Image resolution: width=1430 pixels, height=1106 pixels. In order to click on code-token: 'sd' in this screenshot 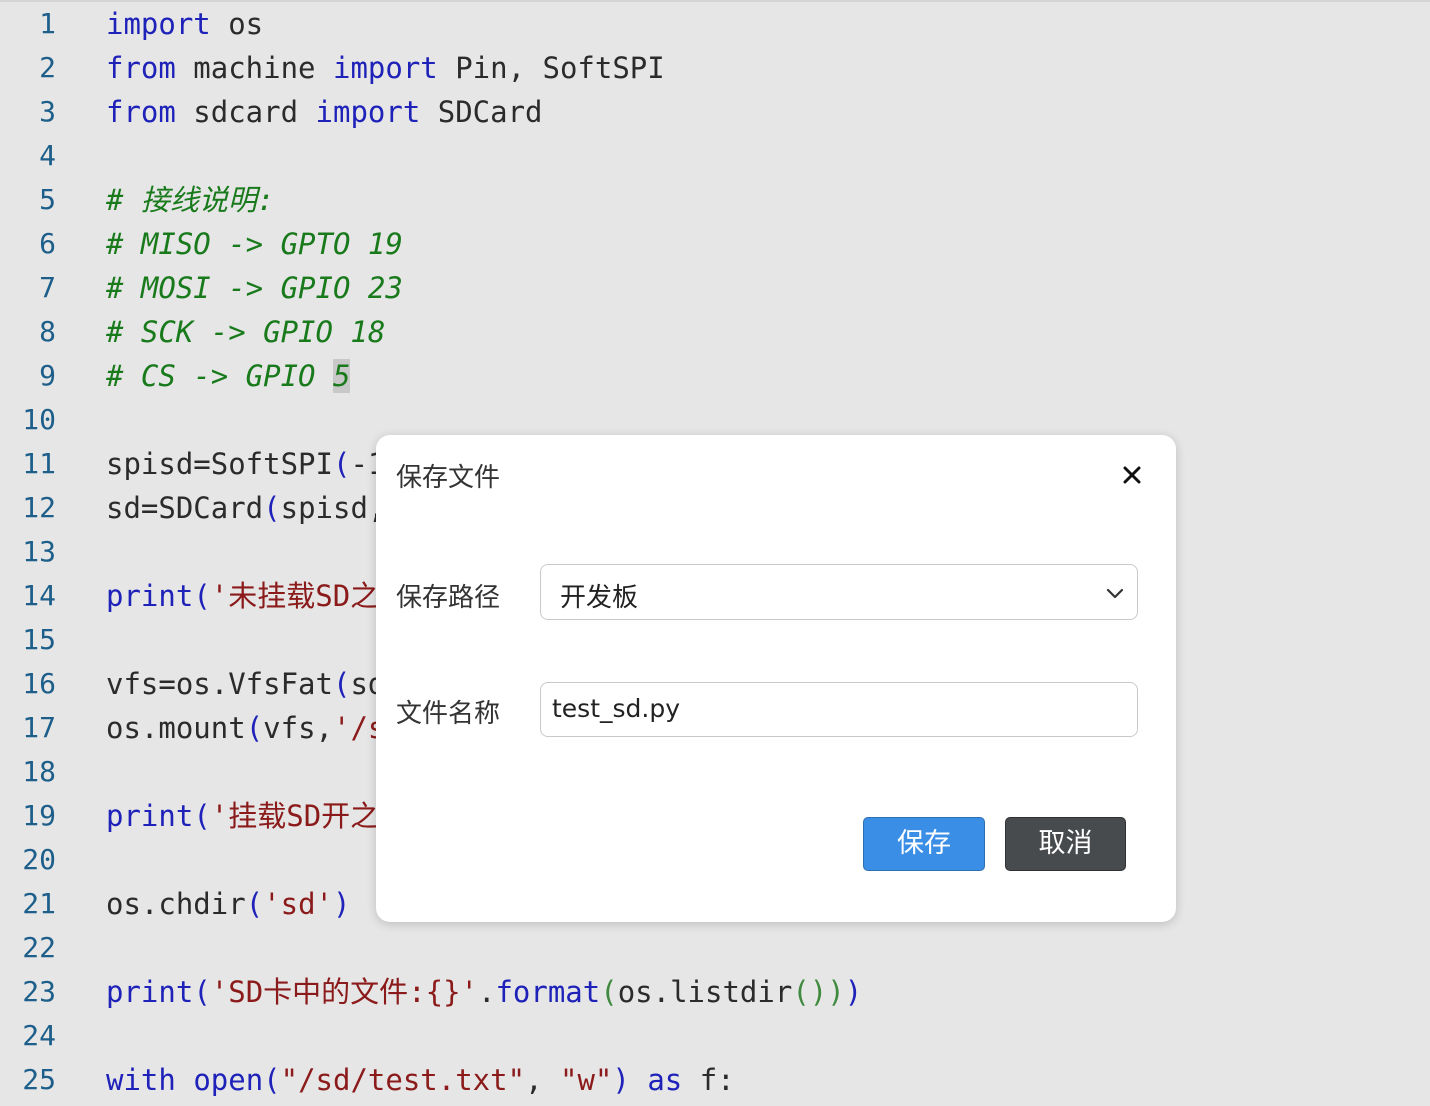, I will do `click(298, 904)`.